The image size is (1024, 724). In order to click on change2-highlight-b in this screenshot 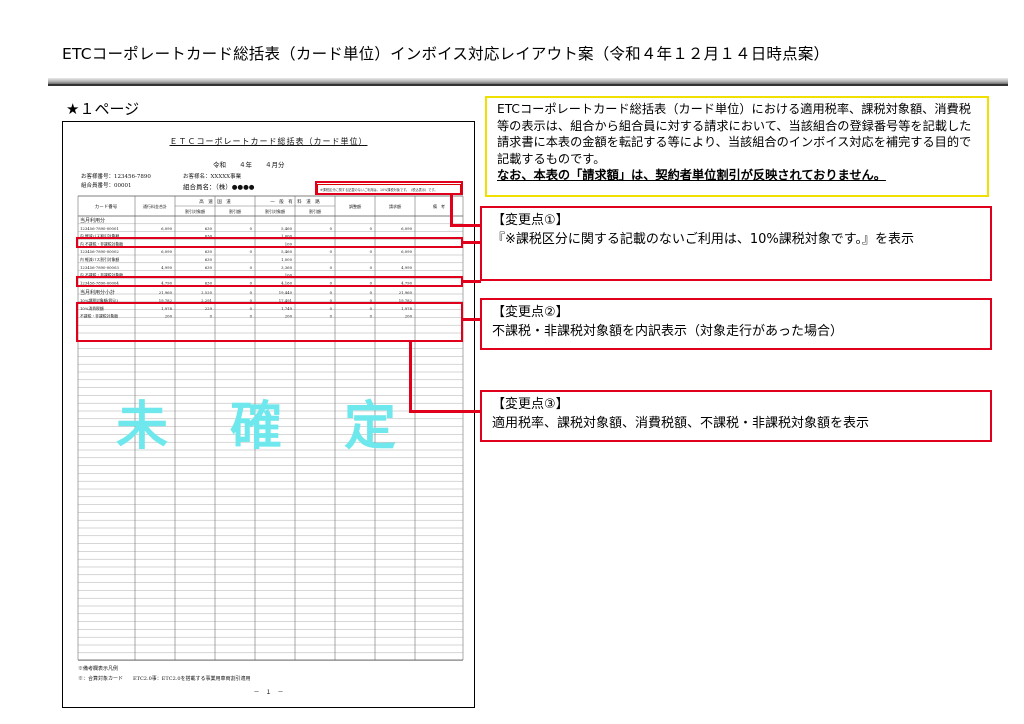, I will do `click(269, 281)`.